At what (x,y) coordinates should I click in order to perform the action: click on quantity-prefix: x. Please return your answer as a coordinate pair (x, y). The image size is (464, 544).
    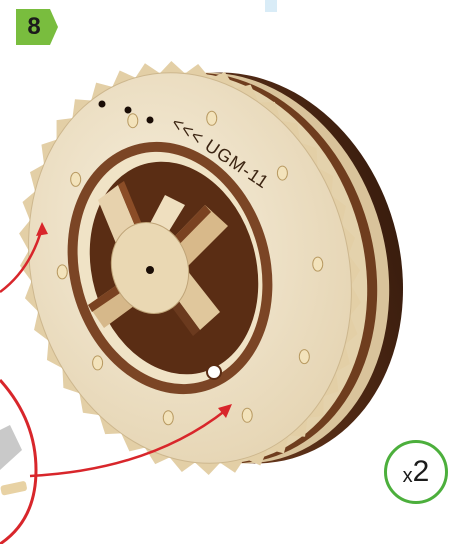
    Looking at the image, I should click on (407, 475).